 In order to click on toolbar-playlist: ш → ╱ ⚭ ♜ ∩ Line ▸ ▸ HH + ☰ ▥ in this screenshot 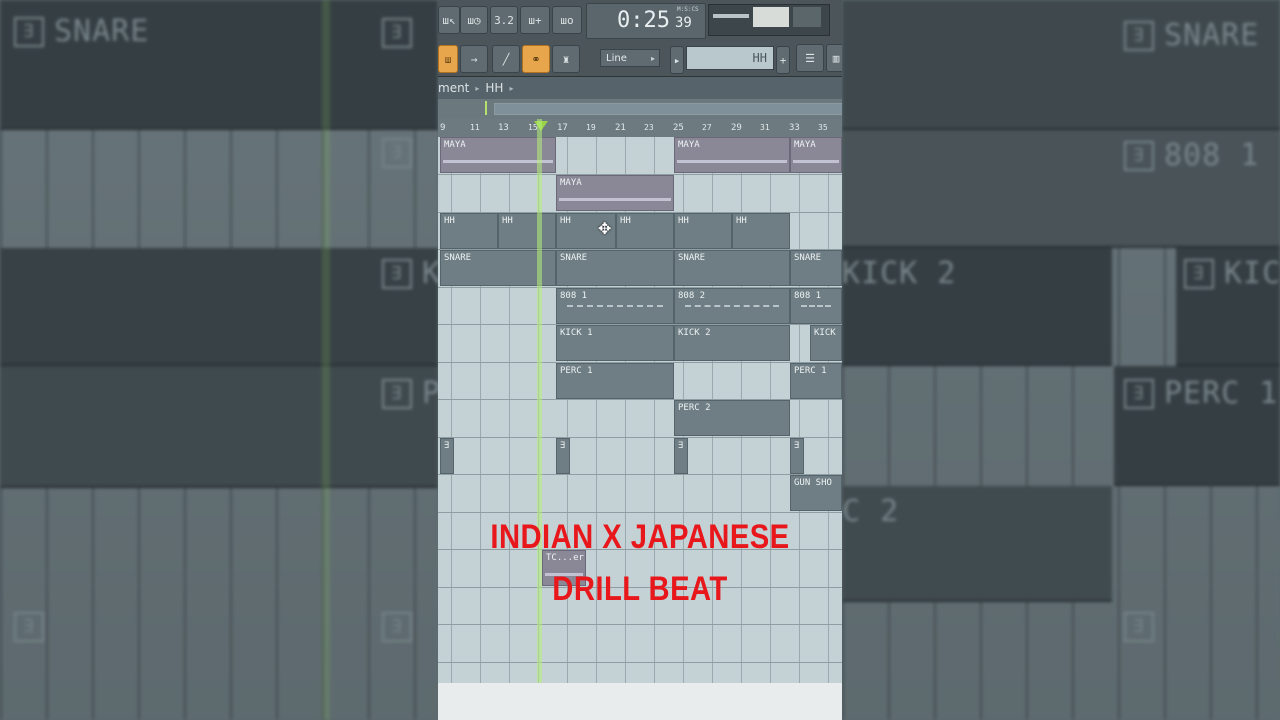, I will do `click(640, 72)`.